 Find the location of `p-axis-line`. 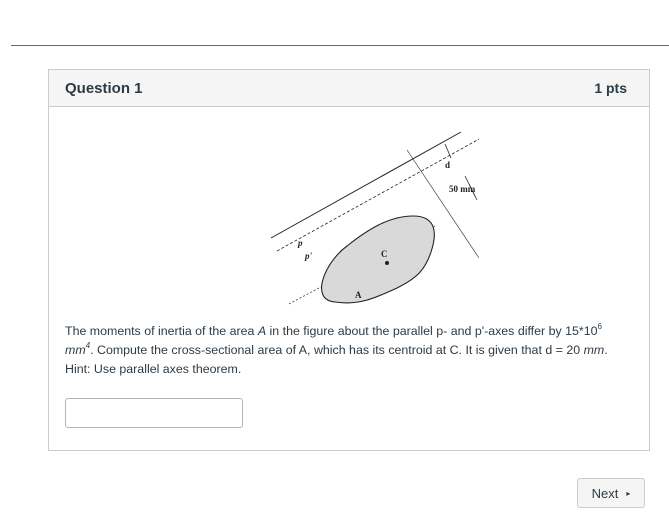

p-axis-line is located at coordinates (366, 185).